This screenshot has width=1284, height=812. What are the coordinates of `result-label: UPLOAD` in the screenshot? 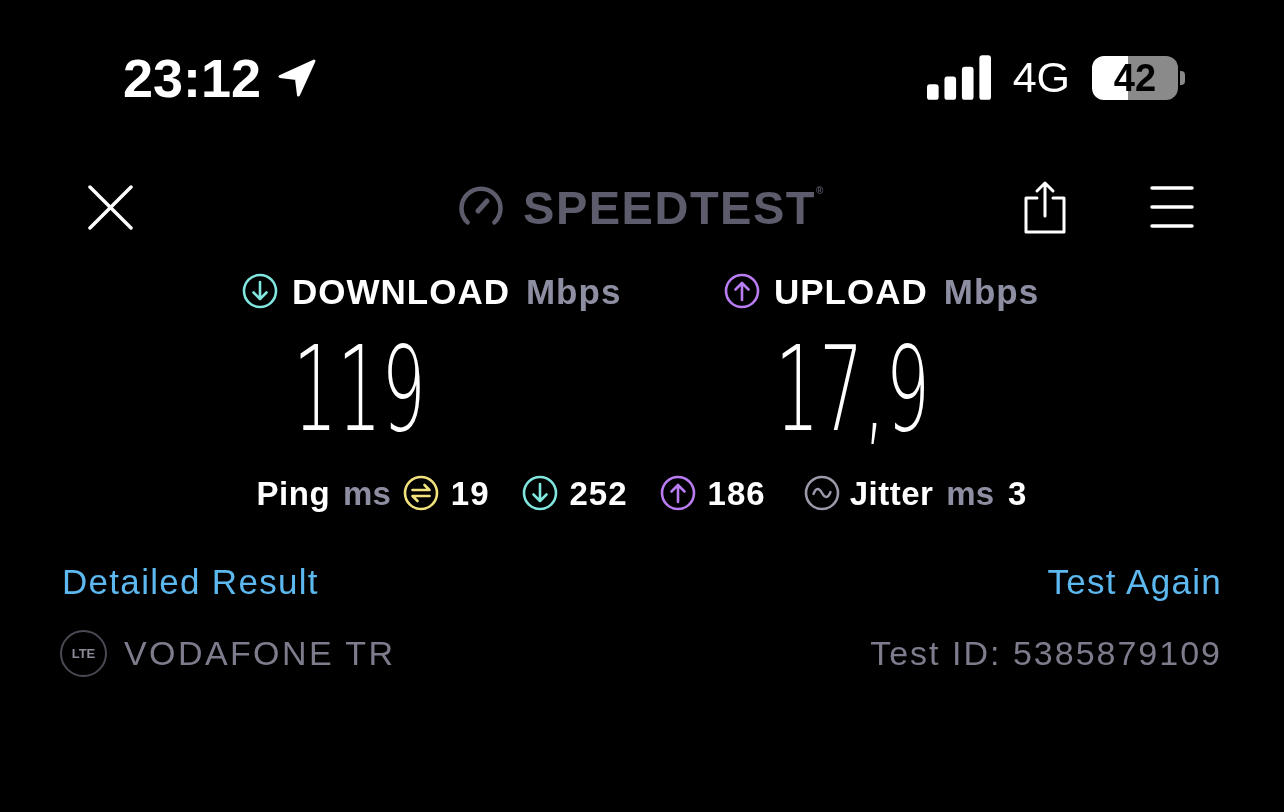 It's located at (851, 291).